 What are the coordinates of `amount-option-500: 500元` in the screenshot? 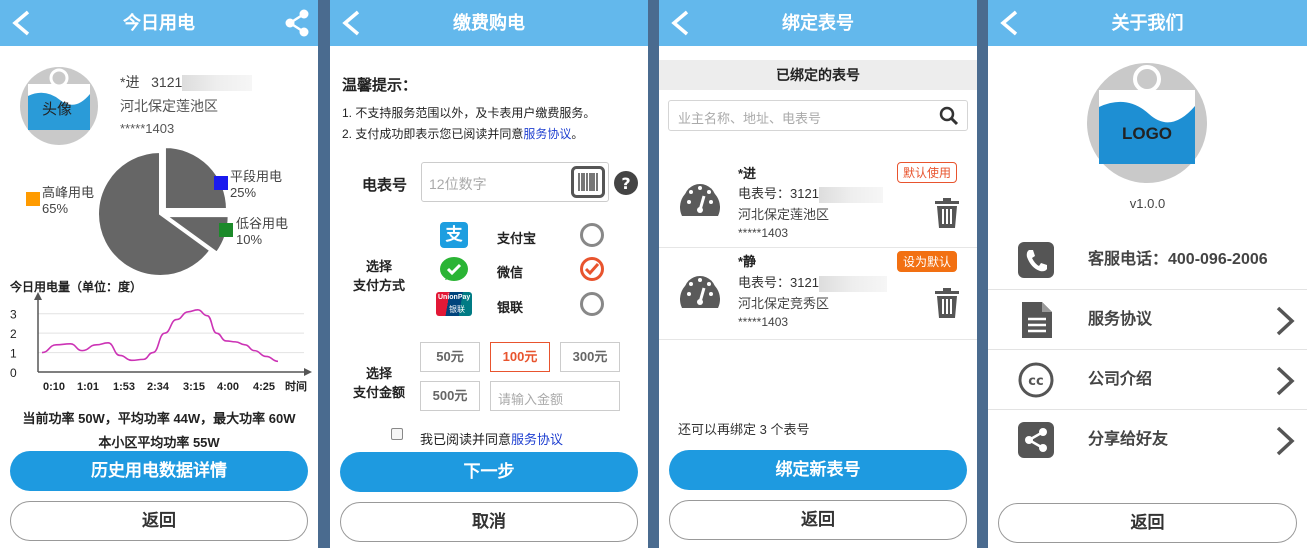 It's located at (450, 396).